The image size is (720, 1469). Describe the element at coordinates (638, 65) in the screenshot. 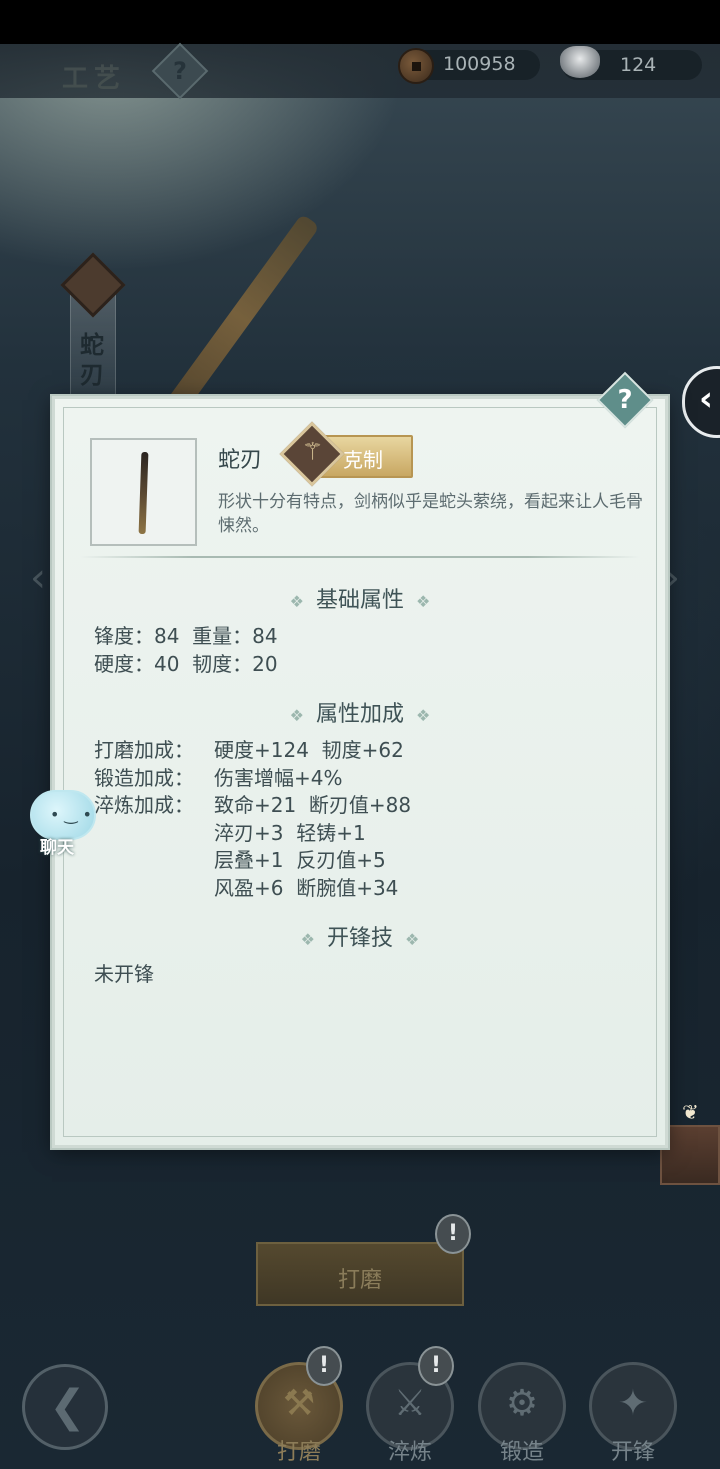

I see `silver-amount: 124` at that location.